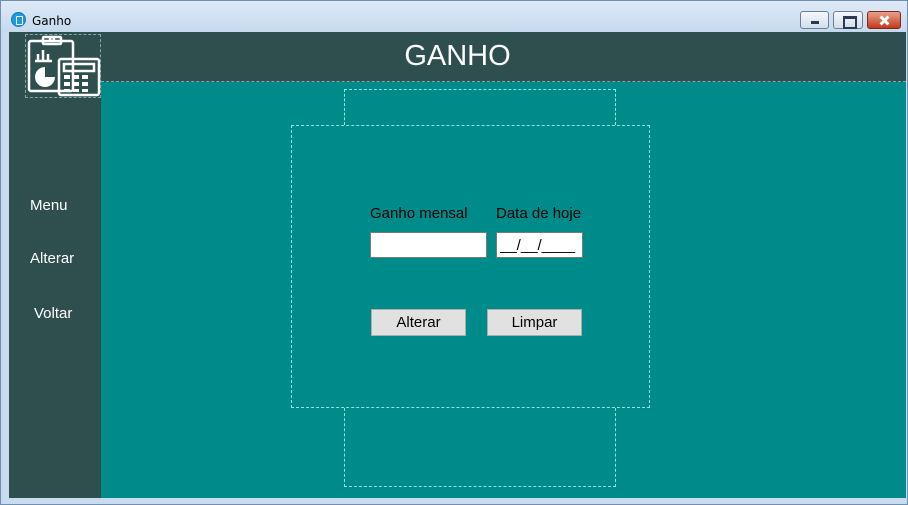  What do you see at coordinates (18, 19) in the screenshot?
I see `app-icon` at bounding box center [18, 19].